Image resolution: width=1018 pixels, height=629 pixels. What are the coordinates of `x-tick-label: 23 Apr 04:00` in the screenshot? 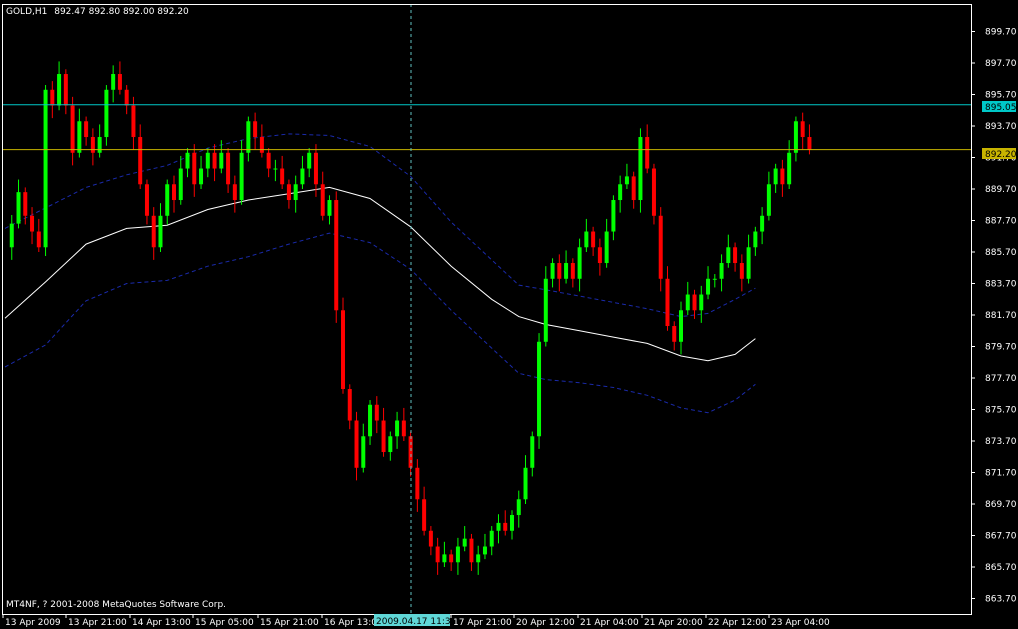 It's located at (800, 623).